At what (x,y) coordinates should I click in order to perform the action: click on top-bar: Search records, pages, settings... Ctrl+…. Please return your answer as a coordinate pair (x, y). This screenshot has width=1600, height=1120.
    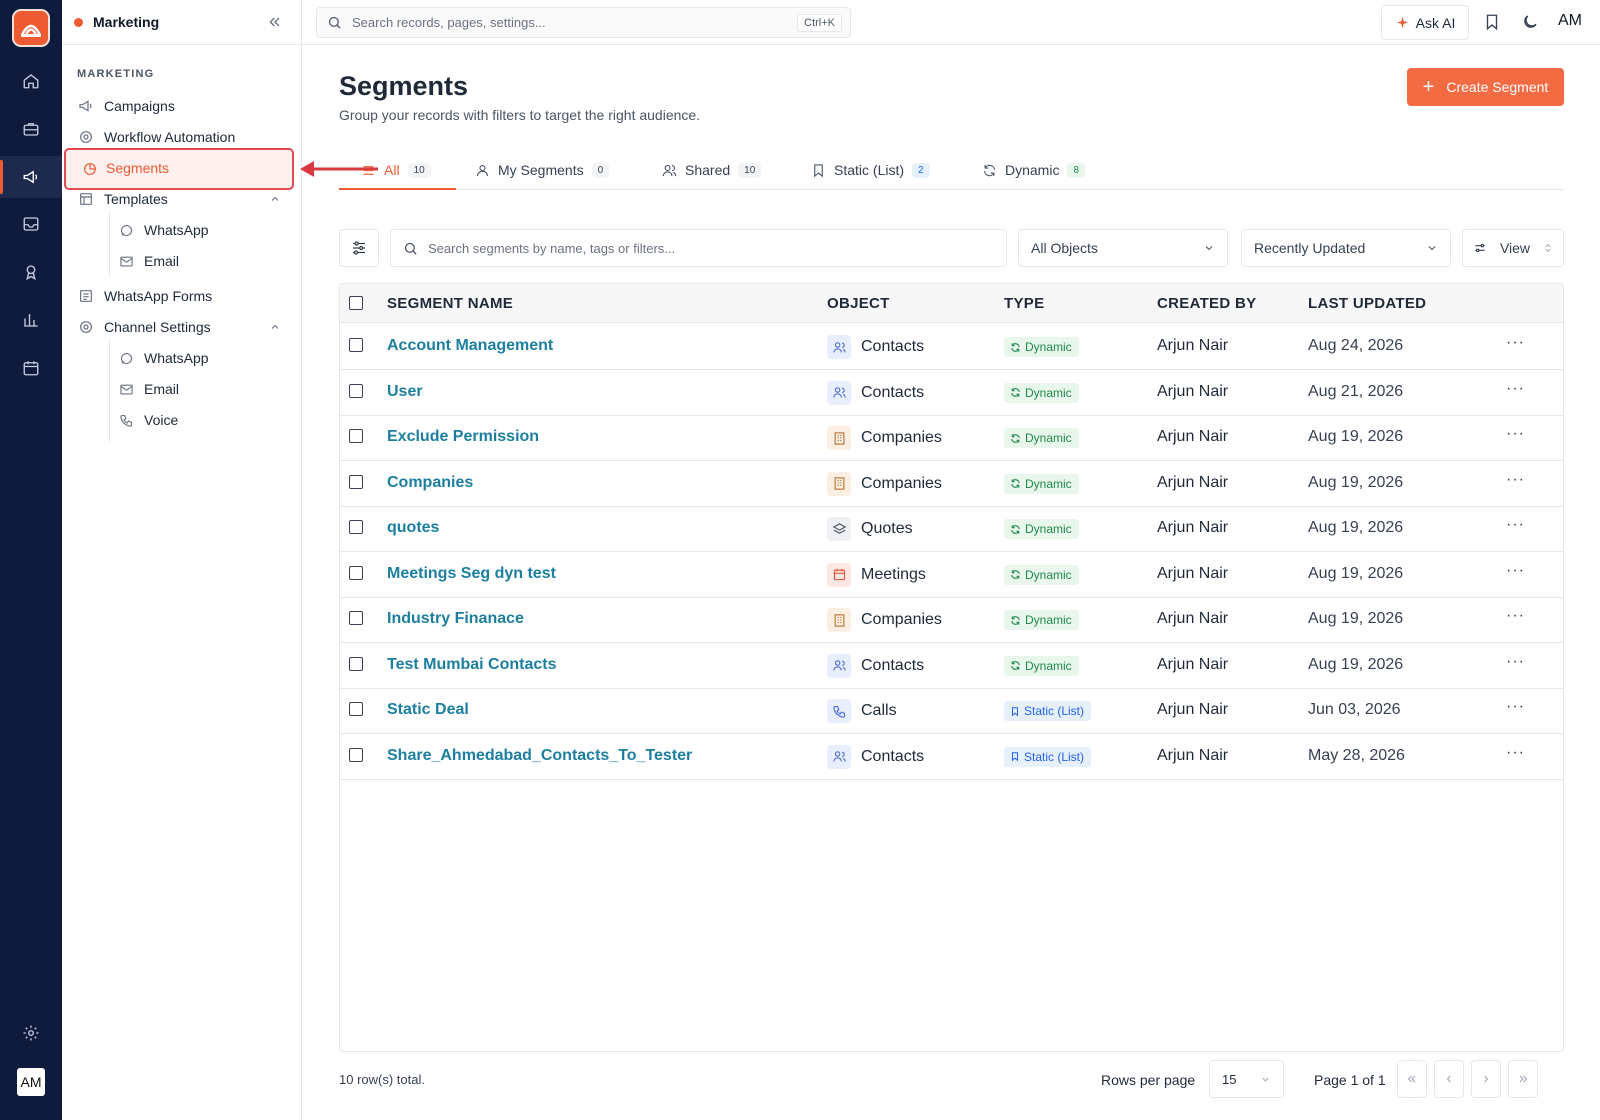
    Looking at the image, I should click on (951, 22).